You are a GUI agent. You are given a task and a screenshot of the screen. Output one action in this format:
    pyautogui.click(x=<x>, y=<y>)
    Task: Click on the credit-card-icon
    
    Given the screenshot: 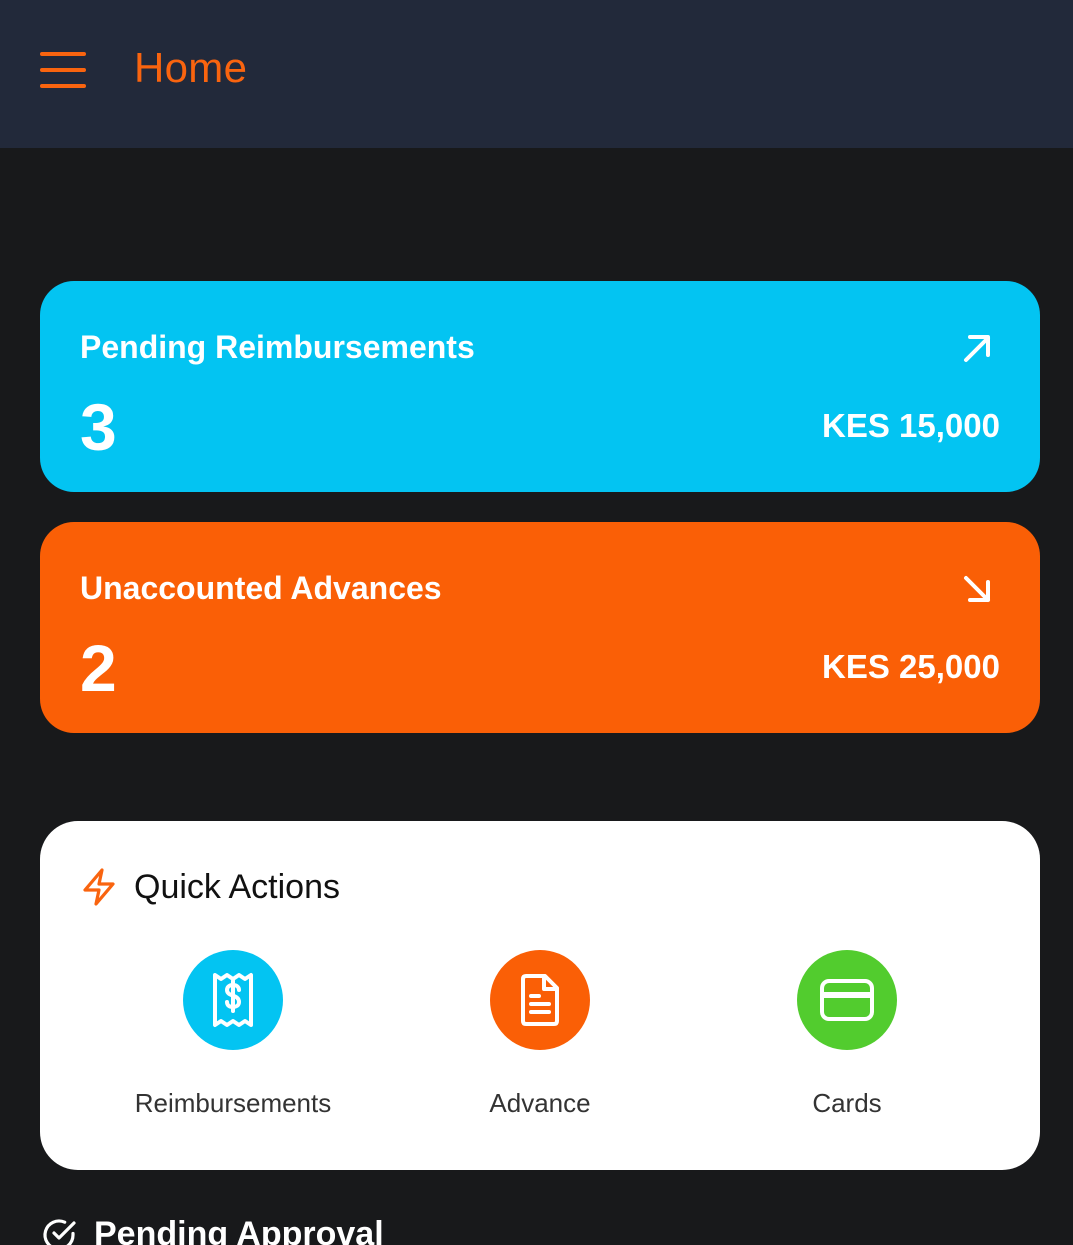 What is the action you would take?
    pyautogui.click(x=847, y=1000)
    